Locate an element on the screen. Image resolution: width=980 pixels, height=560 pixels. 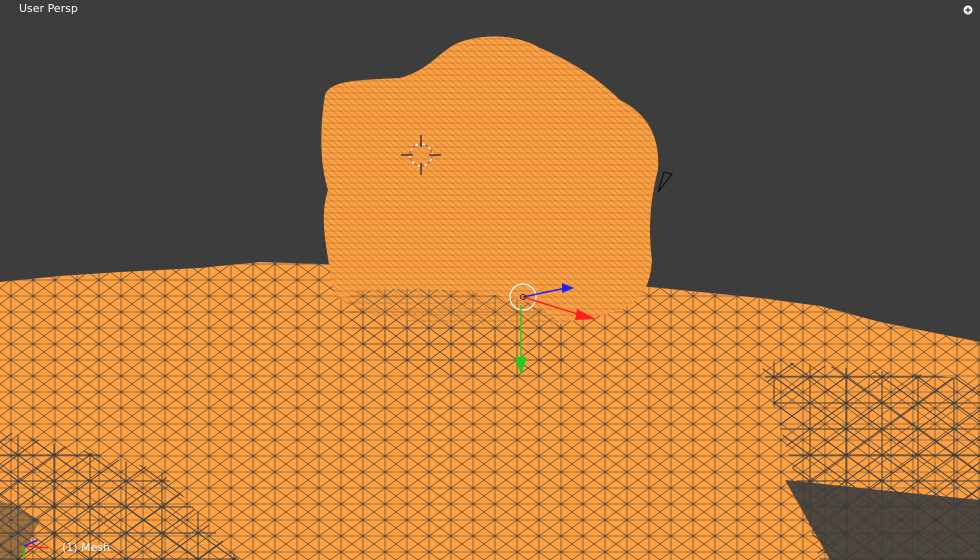
axis-orientation-icon is located at coordinates (36, 548).